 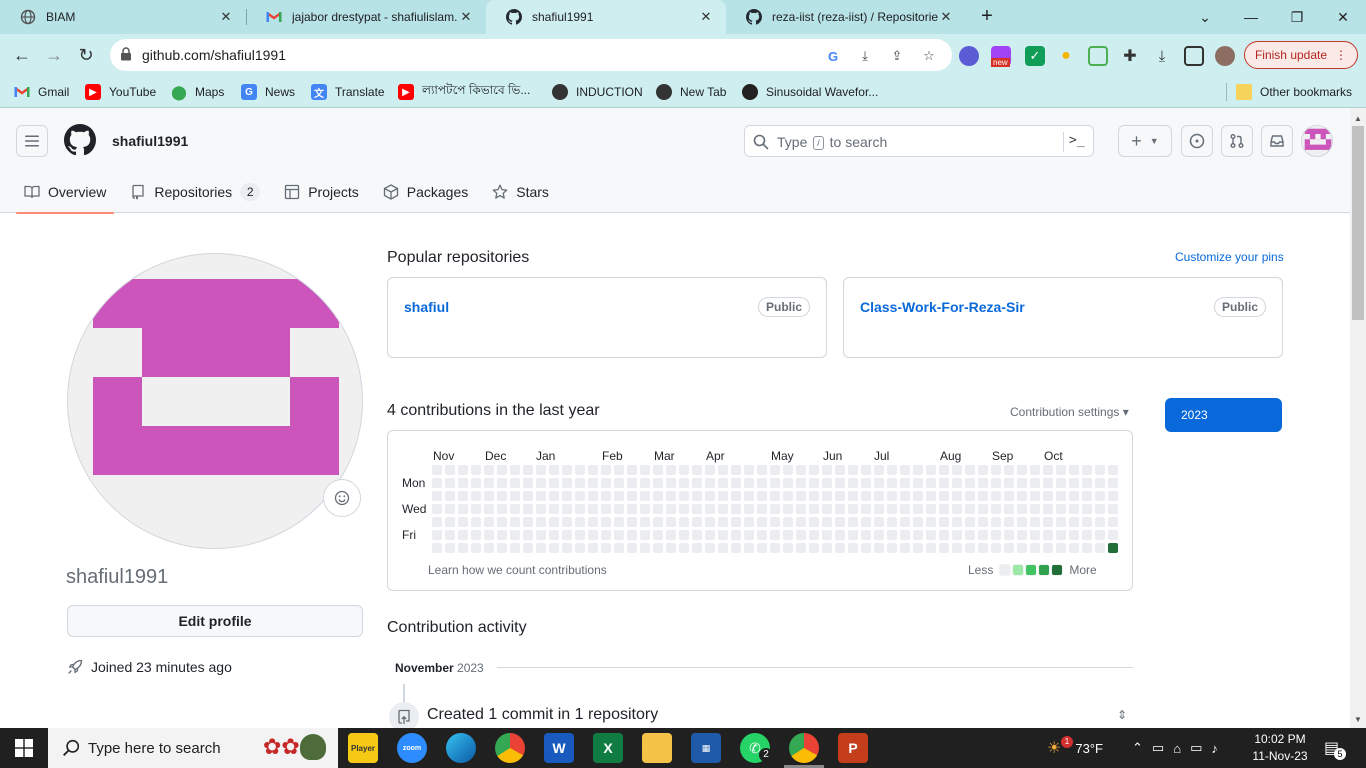 What do you see at coordinates (1205, 17) in the screenshot?
I see `tab-search-chevron-icon: ⌄` at bounding box center [1205, 17].